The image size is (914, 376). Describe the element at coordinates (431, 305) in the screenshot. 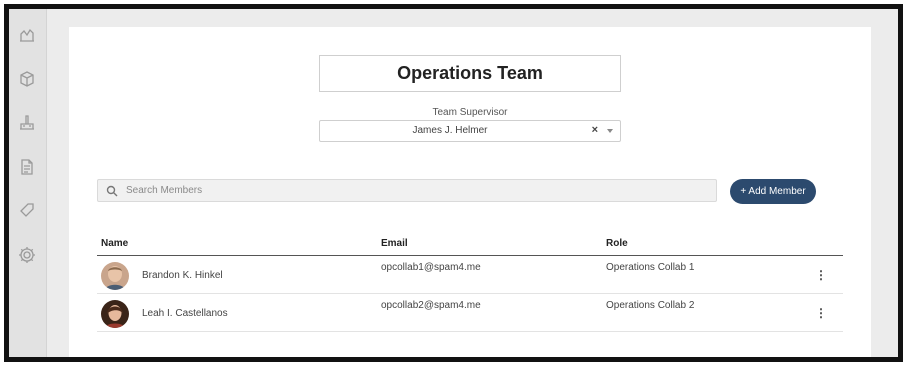

I see `member-email: opcollab2@spam4.me` at that location.